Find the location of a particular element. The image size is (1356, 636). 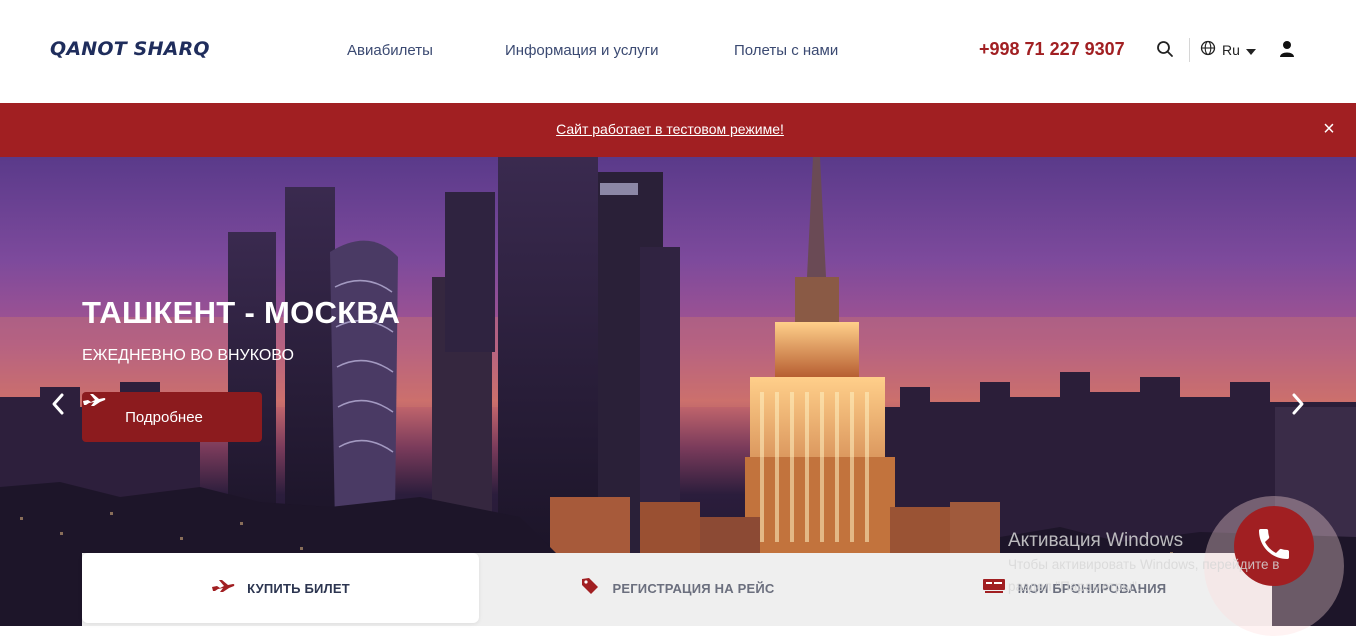

tab-check-in: РЕГИСТРАЦИЯ НА РЕЙС is located at coordinates (677, 588).